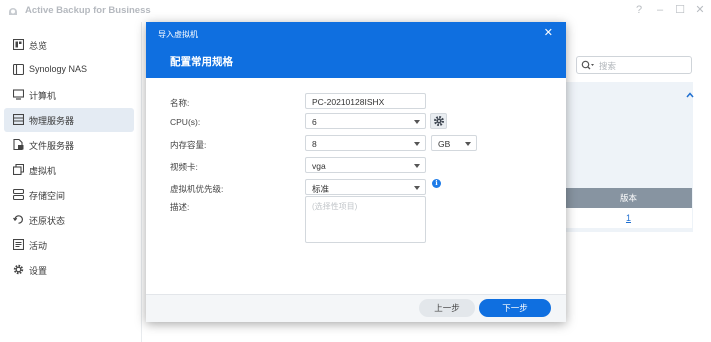 This screenshot has height=342, width=711. Describe the element at coordinates (69, 220) in the screenshot. I see `sidebar-item-restore-status: 还原状态` at that location.